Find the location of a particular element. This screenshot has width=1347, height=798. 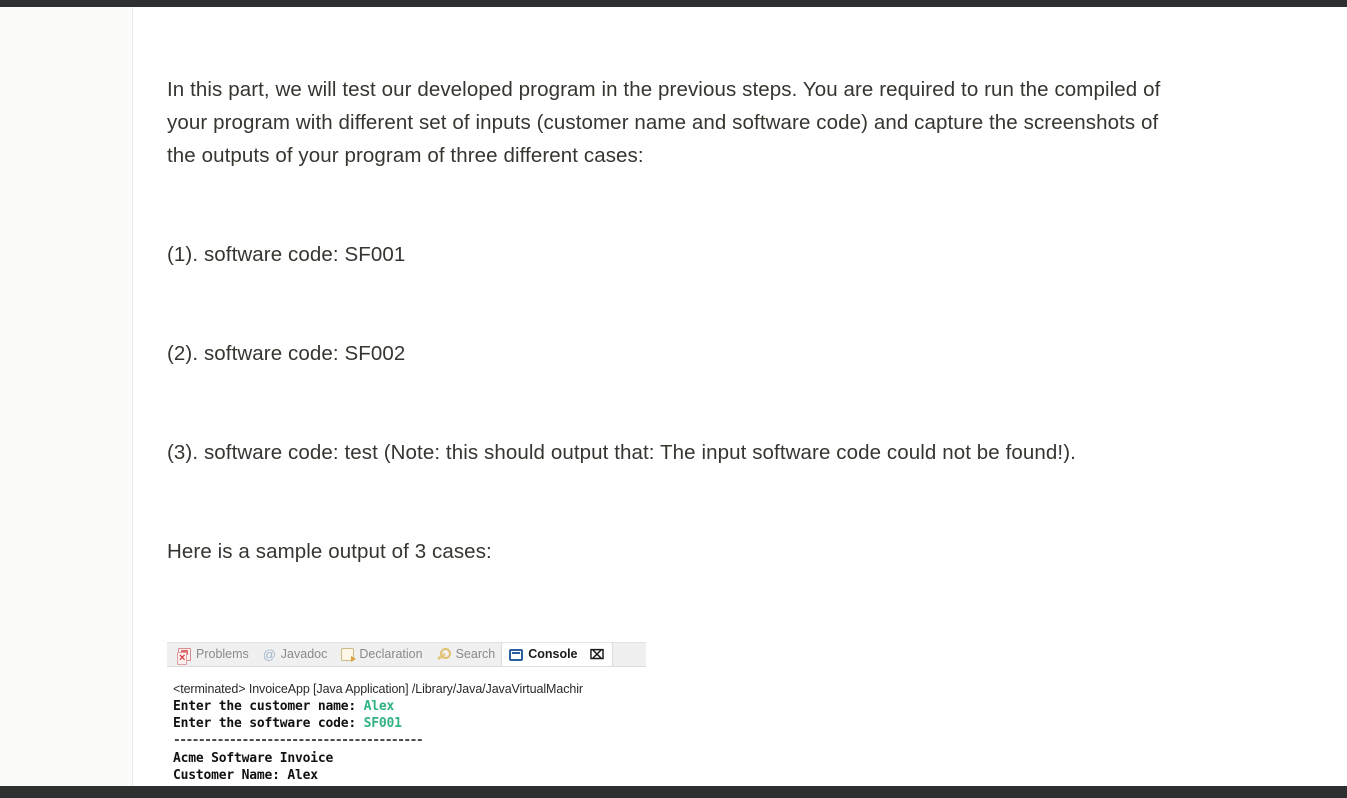

left-margin-gutter is located at coordinates (66, 396).